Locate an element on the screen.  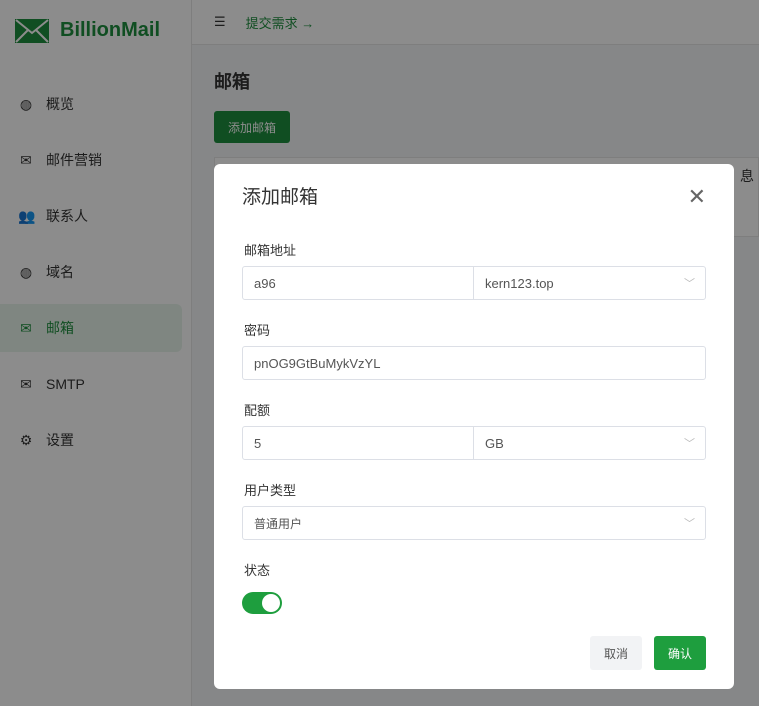
password-label: 密码 is located at coordinates (257, 330).